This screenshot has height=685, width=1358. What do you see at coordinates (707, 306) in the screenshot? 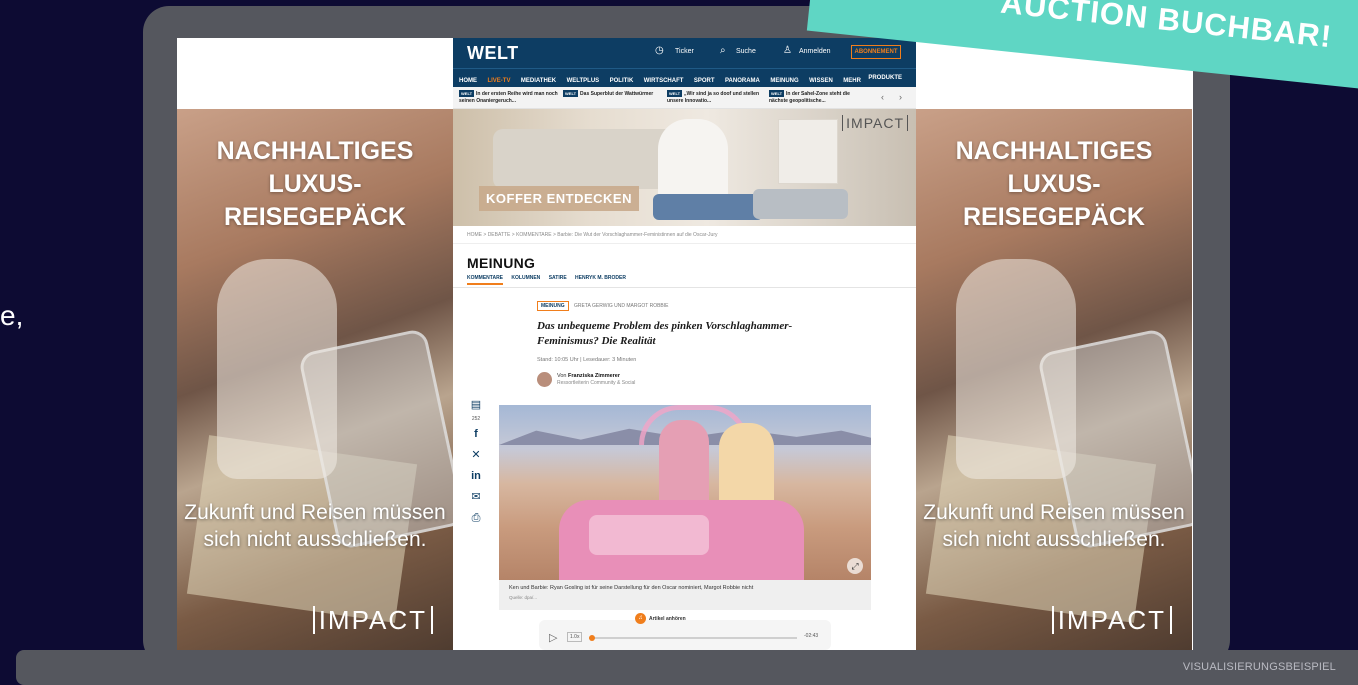
I see `article-kicker: MEINUNG GRETA GERWIG UND MARGOT ROBBIE` at bounding box center [707, 306].